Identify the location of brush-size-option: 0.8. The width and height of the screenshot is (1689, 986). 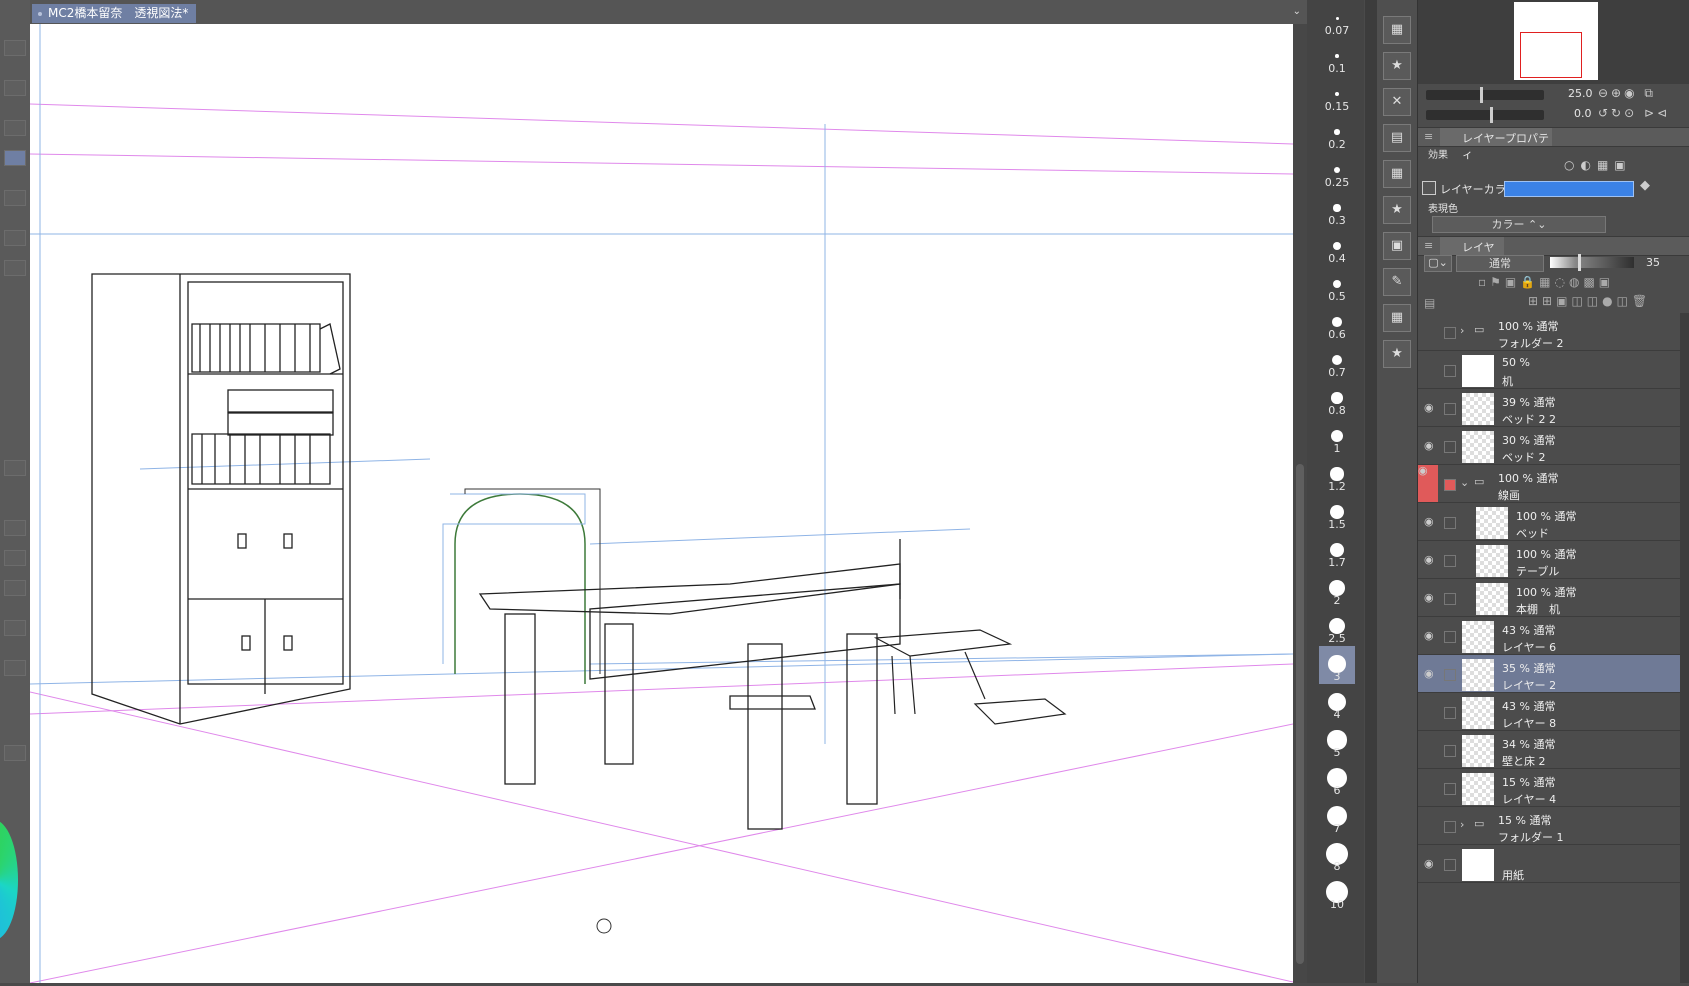
(1337, 399).